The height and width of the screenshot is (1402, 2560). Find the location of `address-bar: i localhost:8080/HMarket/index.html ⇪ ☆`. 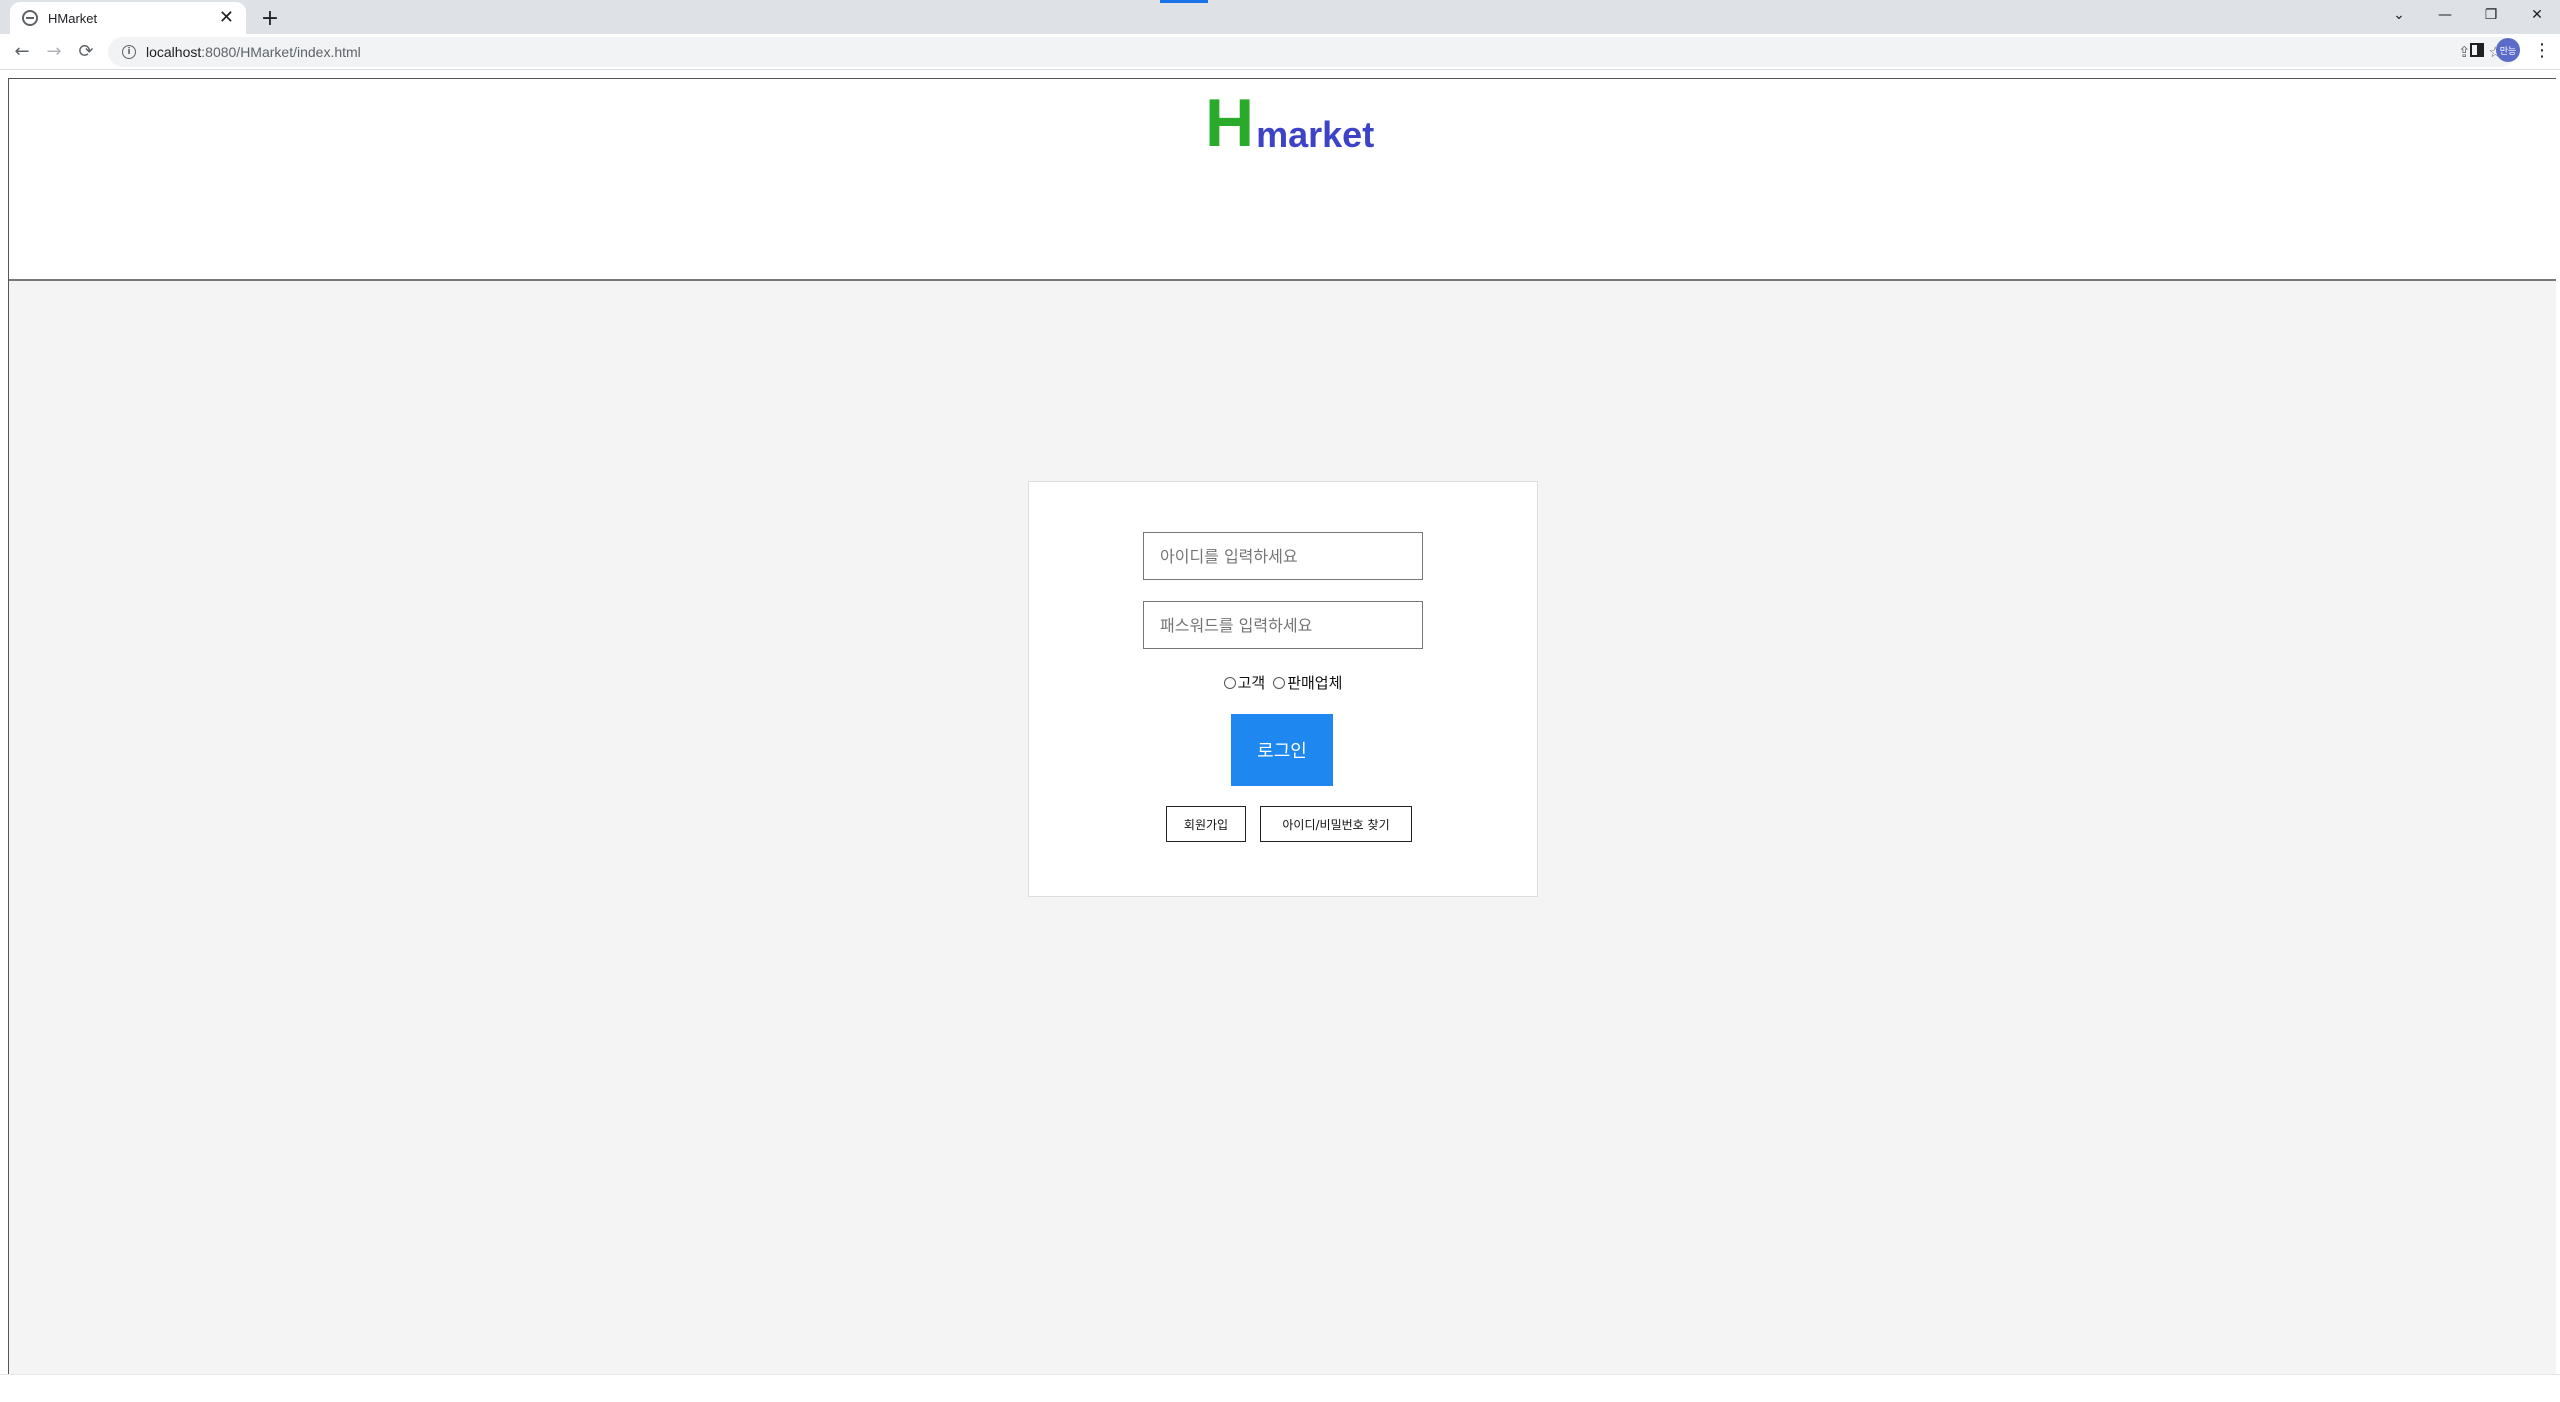

address-bar: i localhost:8080/HMarket/index.html ⇪ ☆ is located at coordinates (1312, 52).